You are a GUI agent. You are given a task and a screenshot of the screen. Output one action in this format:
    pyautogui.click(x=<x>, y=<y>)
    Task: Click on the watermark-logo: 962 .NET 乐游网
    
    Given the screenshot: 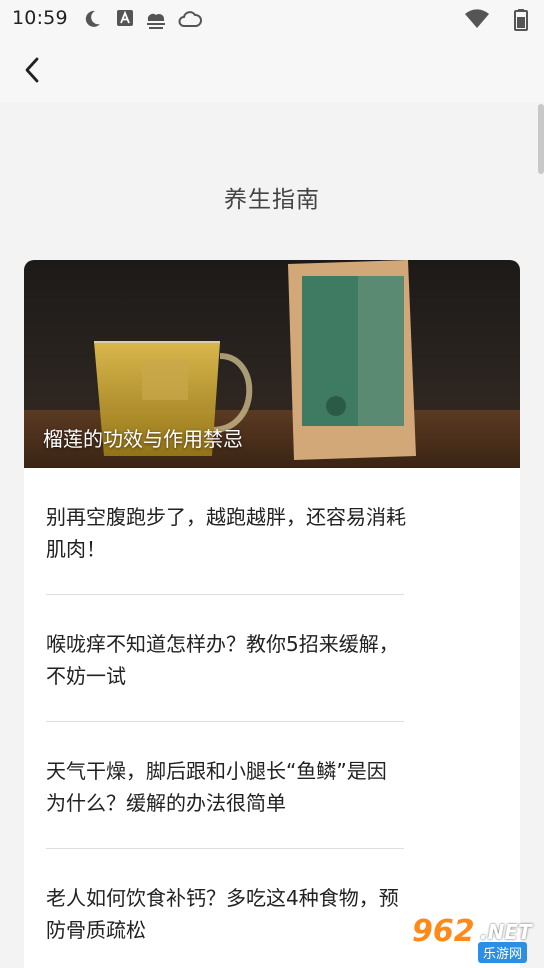 What is the action you would take?
    pyautogui.click(x=471, y=939)
    